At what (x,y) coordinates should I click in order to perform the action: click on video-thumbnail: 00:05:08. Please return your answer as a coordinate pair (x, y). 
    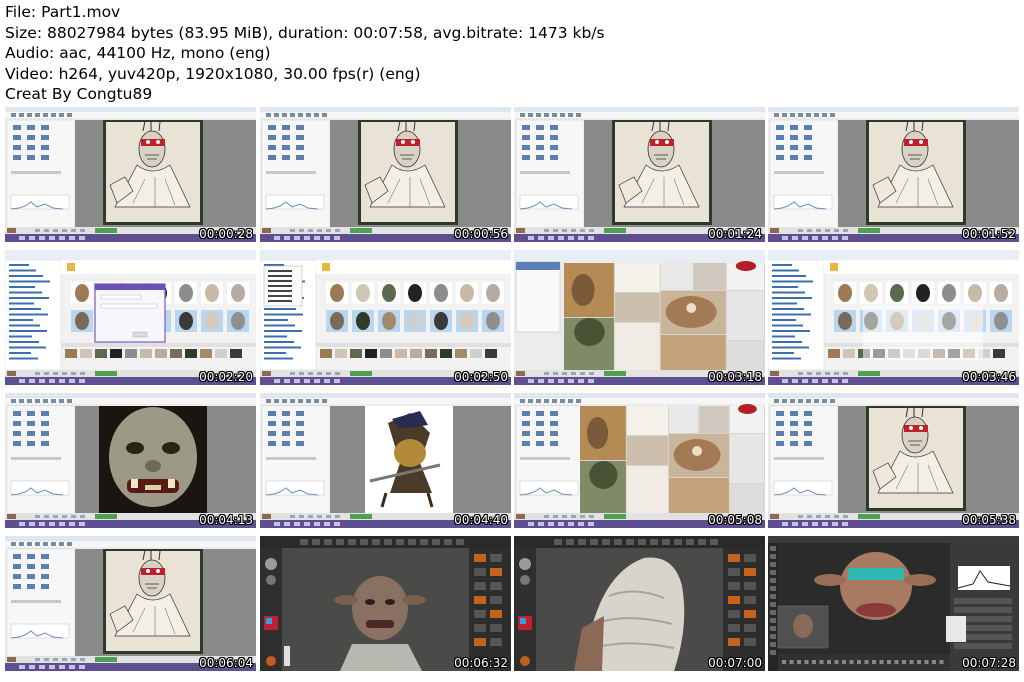
    Looking at the image, I should click on (639, 460).